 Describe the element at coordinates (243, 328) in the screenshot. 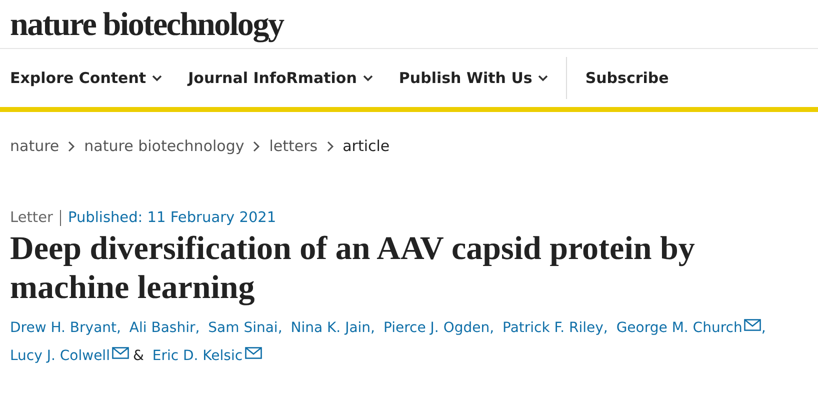

I see `author-link: Sam Sinai` at that location.